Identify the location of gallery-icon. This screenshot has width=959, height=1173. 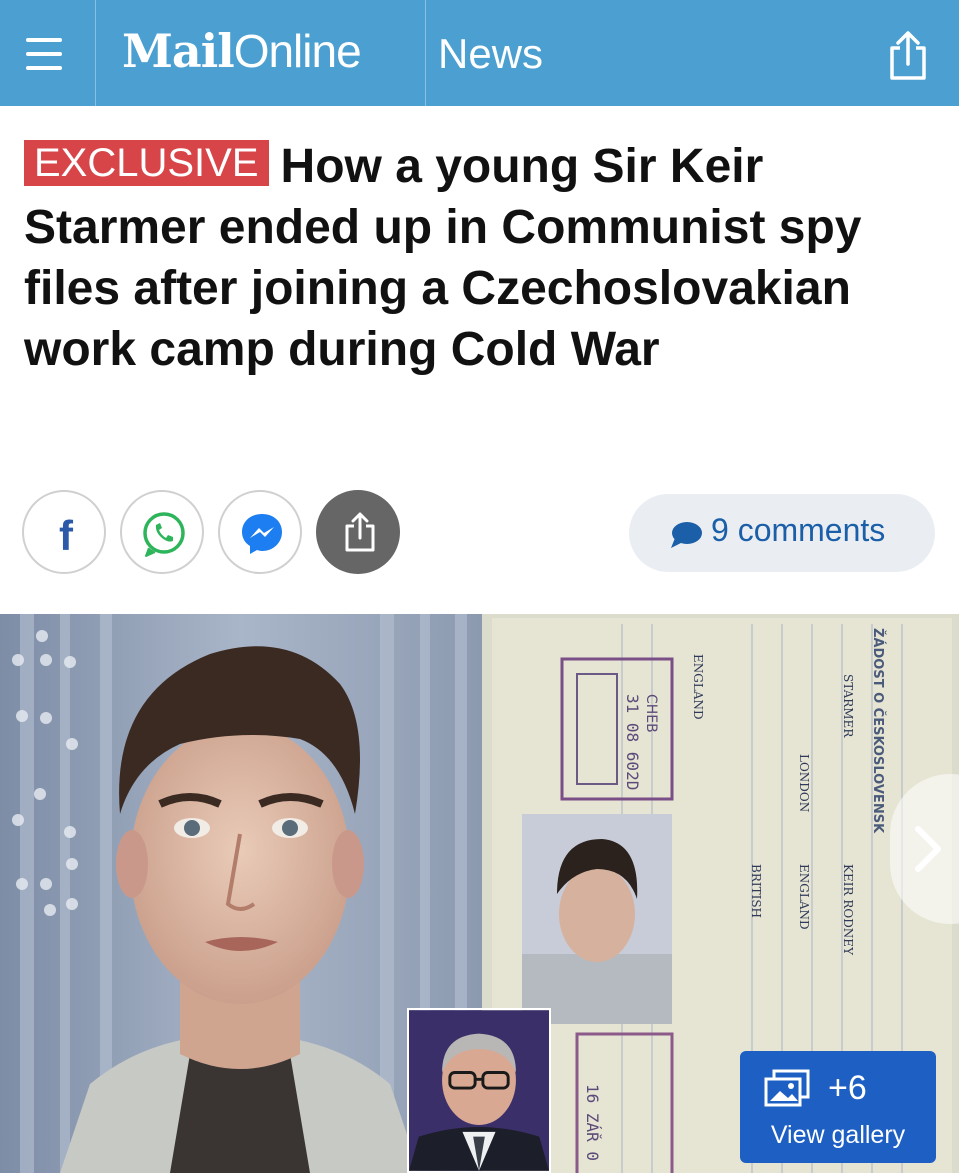
(787, 1088).